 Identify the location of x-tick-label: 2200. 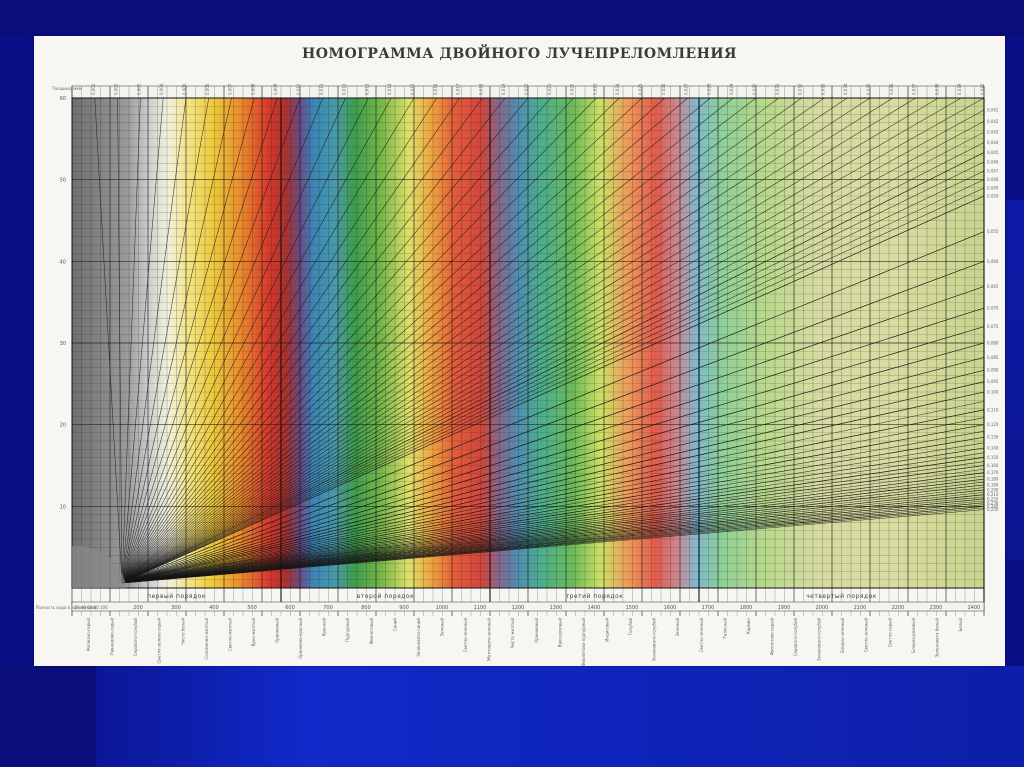
(898, 608).